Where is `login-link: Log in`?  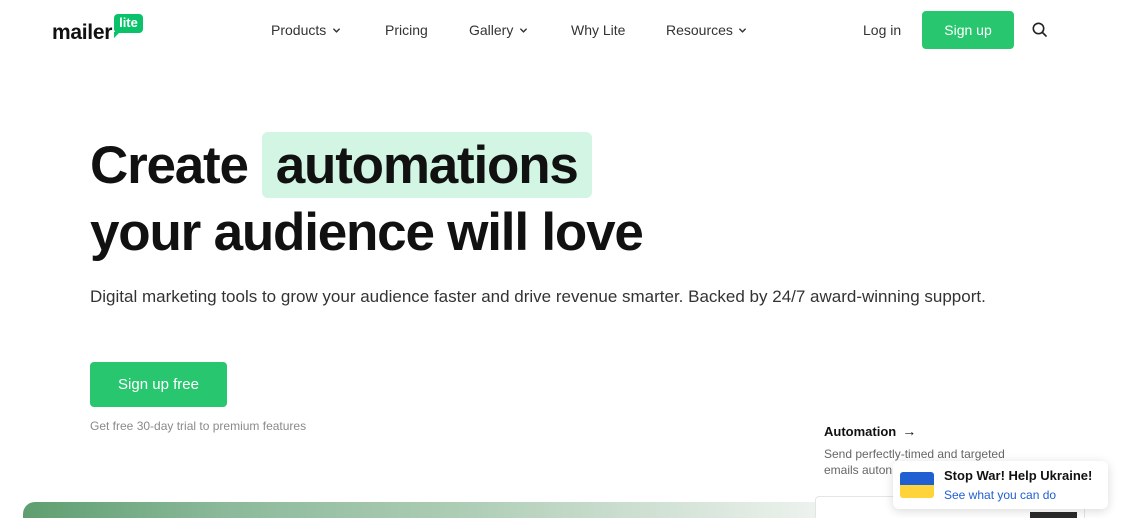 login-link: Log in is located at coordinates (882, 30).